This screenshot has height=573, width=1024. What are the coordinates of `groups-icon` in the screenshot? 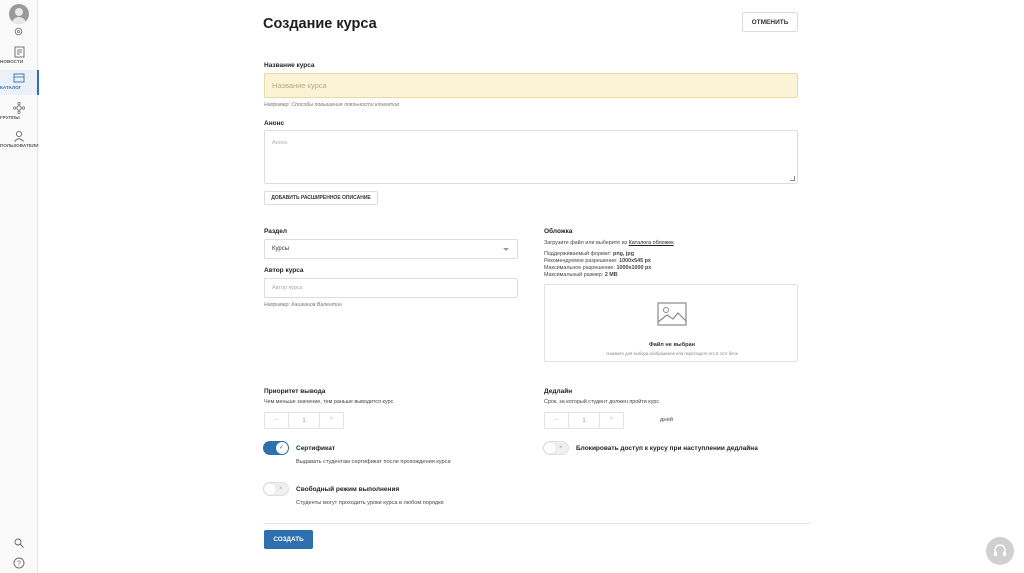 It's located at (19, 108).